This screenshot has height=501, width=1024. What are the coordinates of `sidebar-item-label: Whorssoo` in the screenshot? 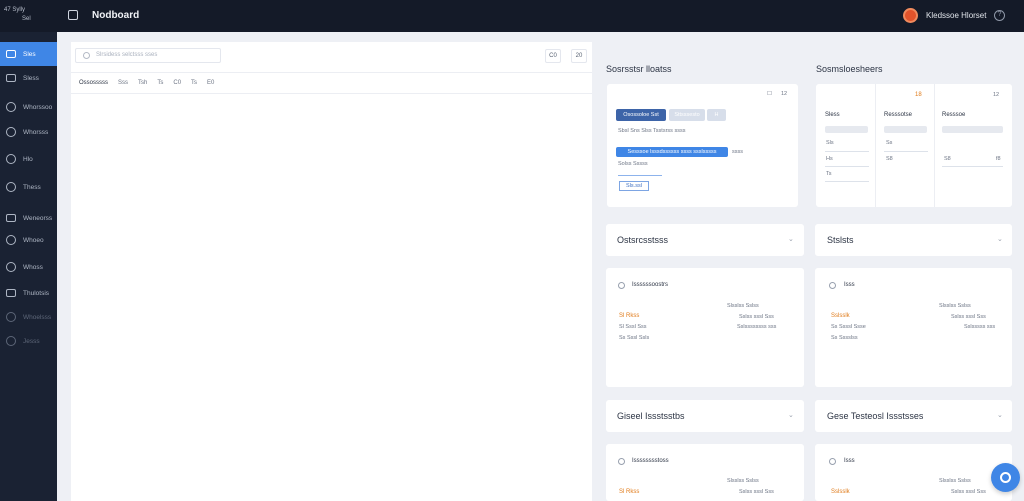 It's located at (38, 107).